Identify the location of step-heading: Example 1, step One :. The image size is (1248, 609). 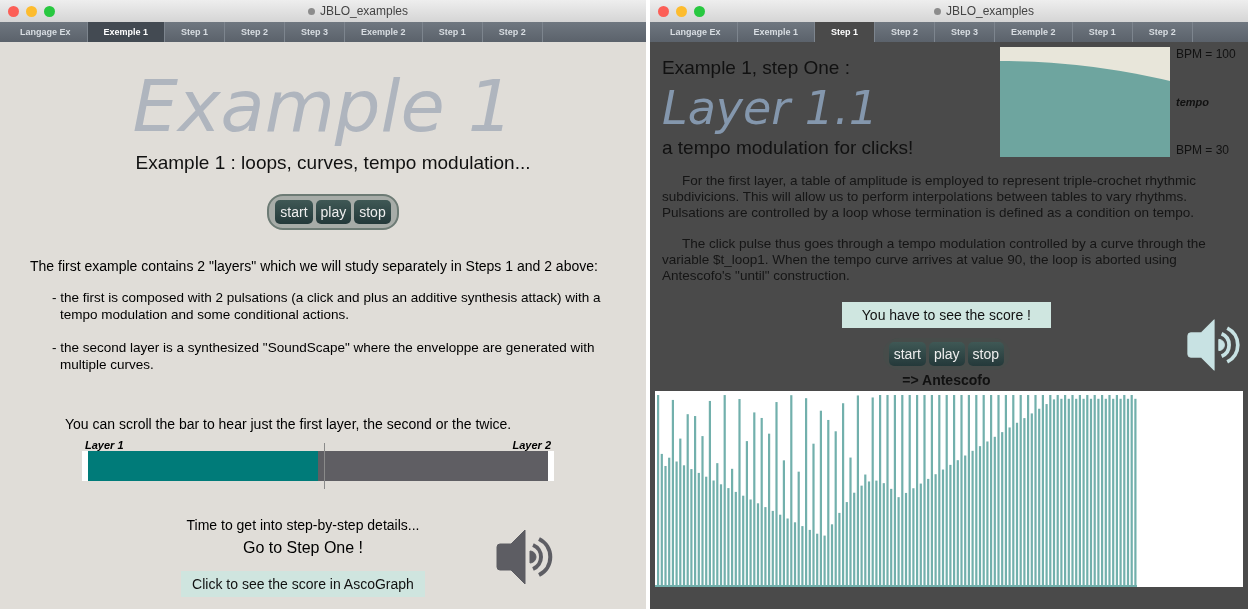
(756, 68).